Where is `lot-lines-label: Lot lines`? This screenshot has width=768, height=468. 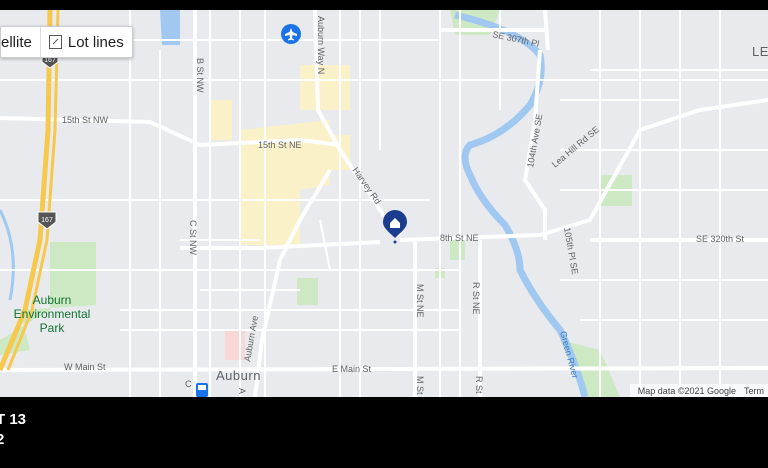
lot-lines-label: Lot lines is located at coordinates (95, 42).